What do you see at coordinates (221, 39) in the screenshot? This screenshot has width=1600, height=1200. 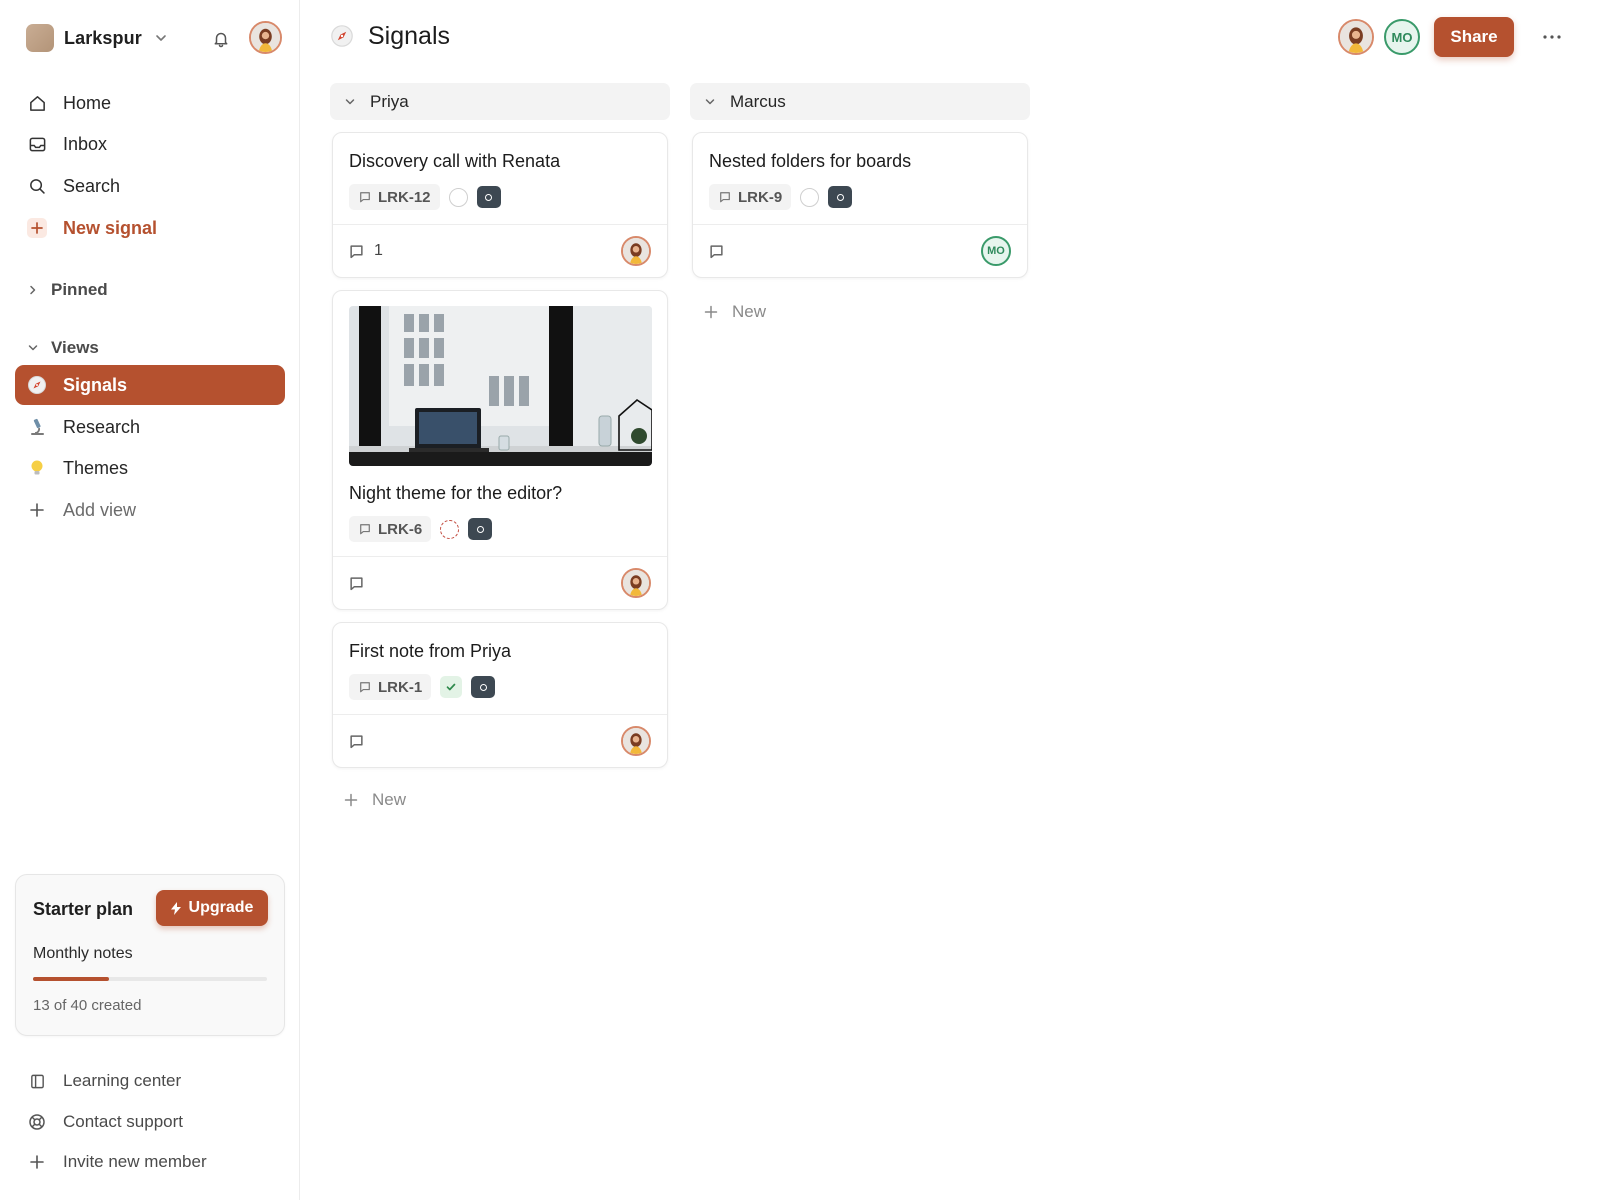 I see `bell-icon` at bounding box center [221, 39].